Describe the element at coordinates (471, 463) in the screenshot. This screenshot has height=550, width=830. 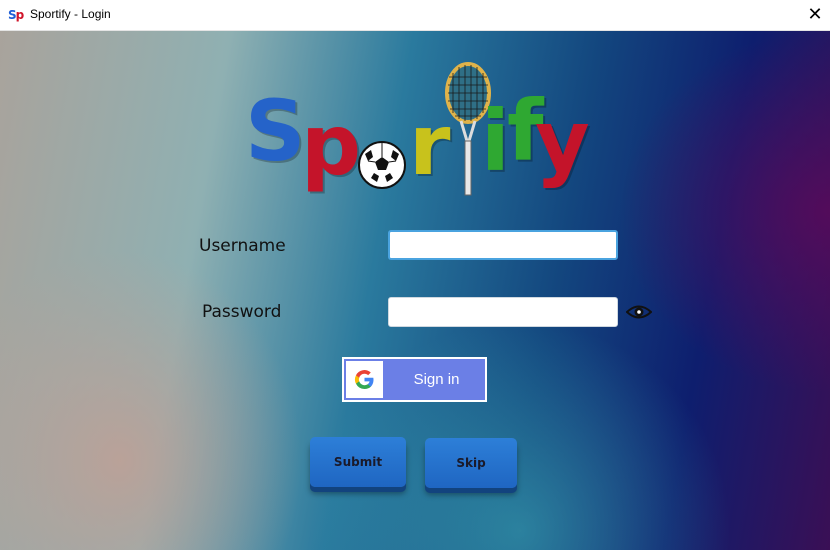
I see `skip-button: Skip` at that location.